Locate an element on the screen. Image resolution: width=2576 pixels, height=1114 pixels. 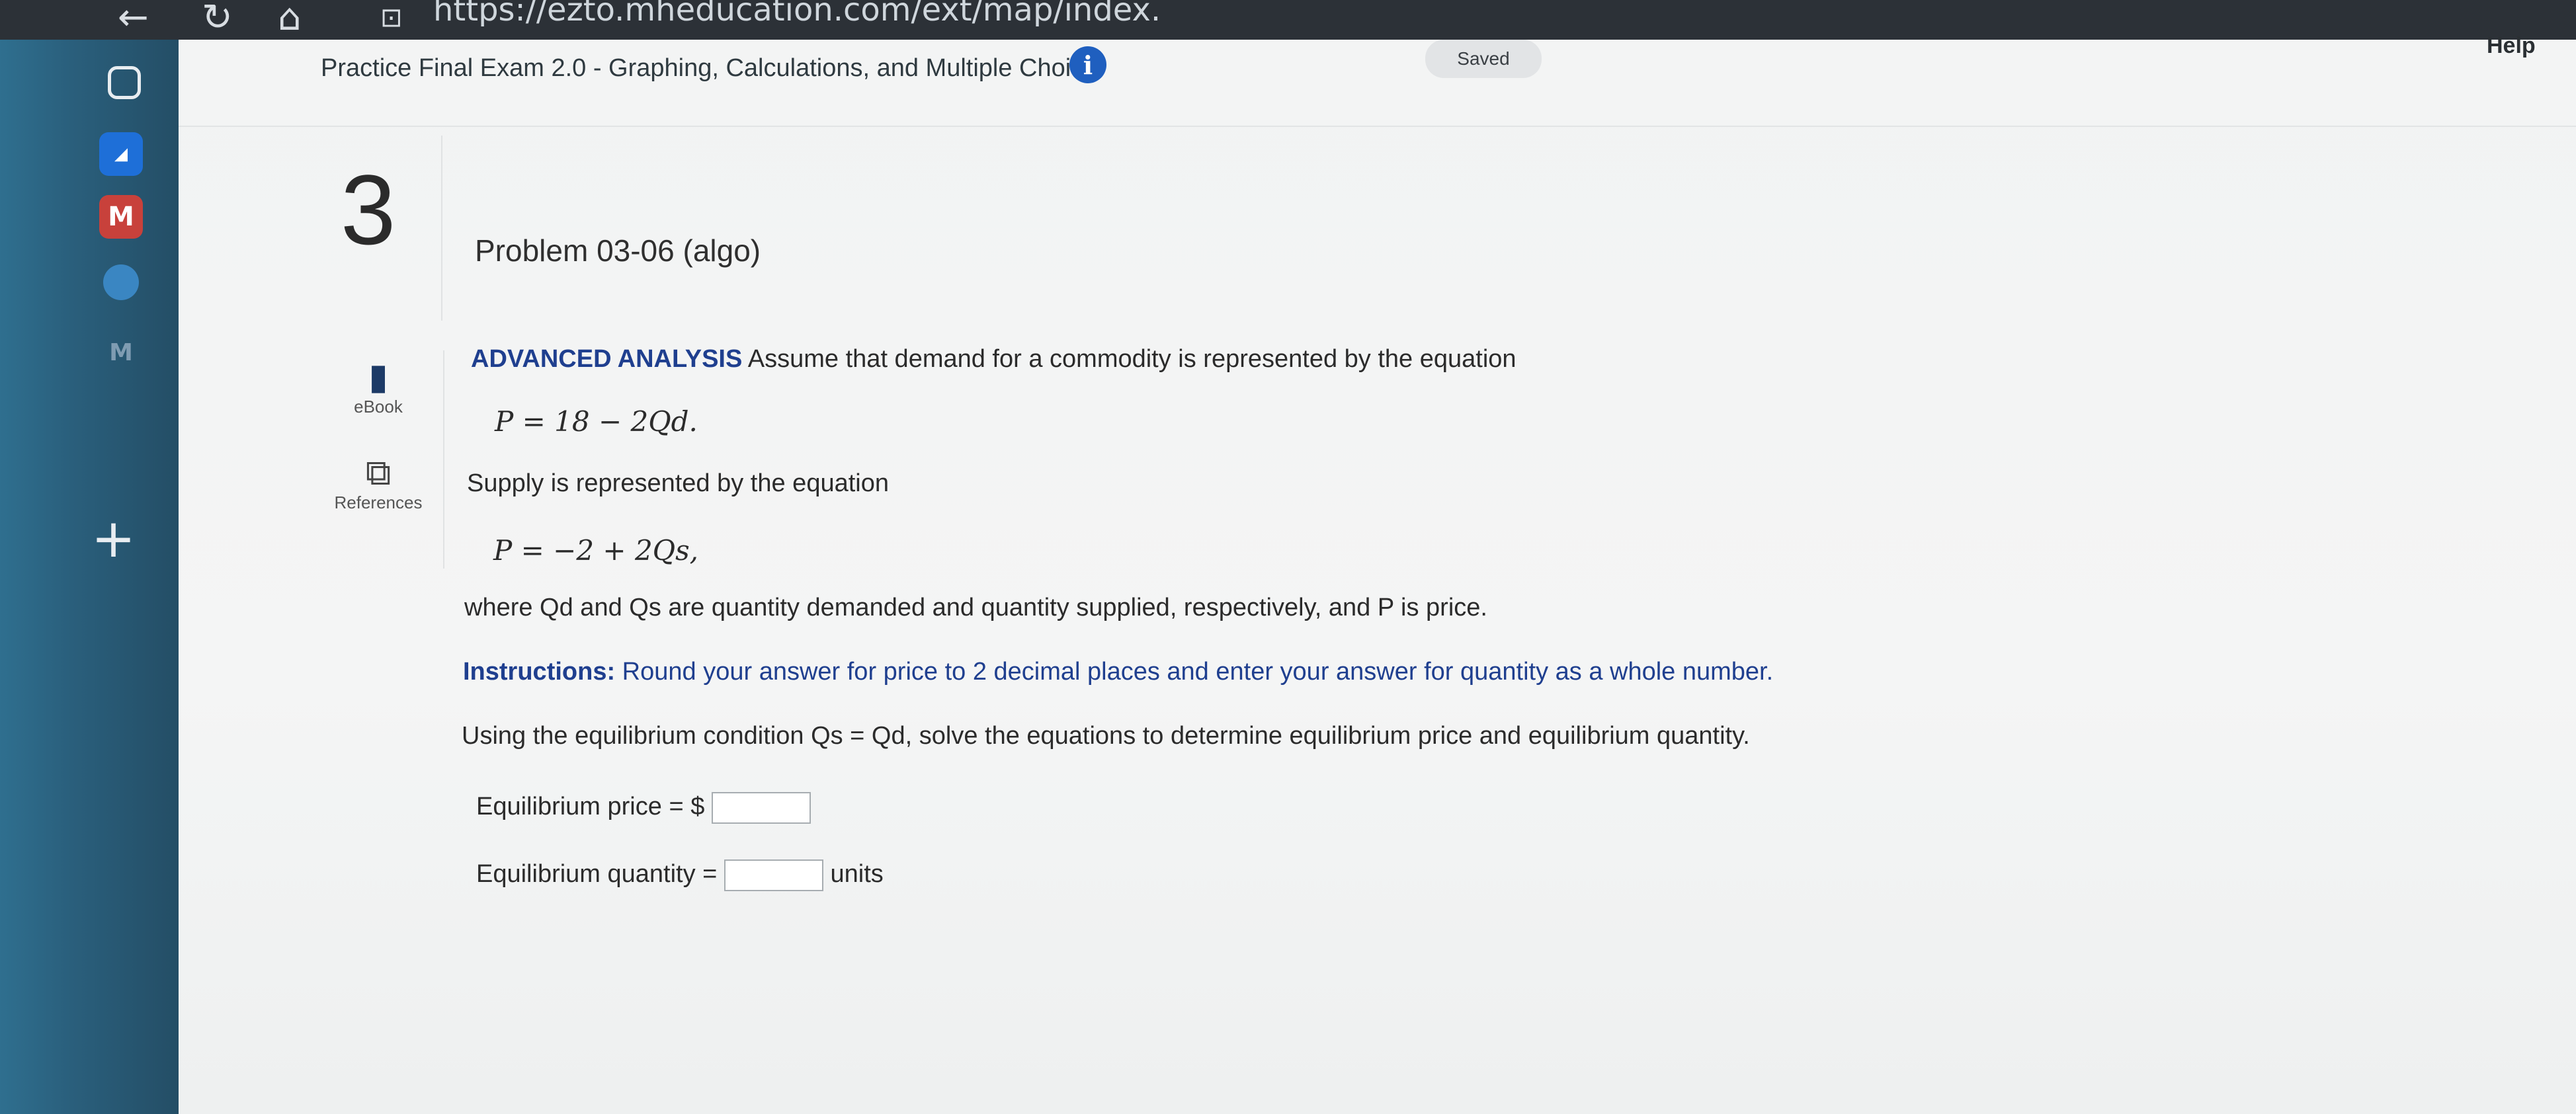
ebook-tool: ▮ eBook is located at coordinates (378, 387).